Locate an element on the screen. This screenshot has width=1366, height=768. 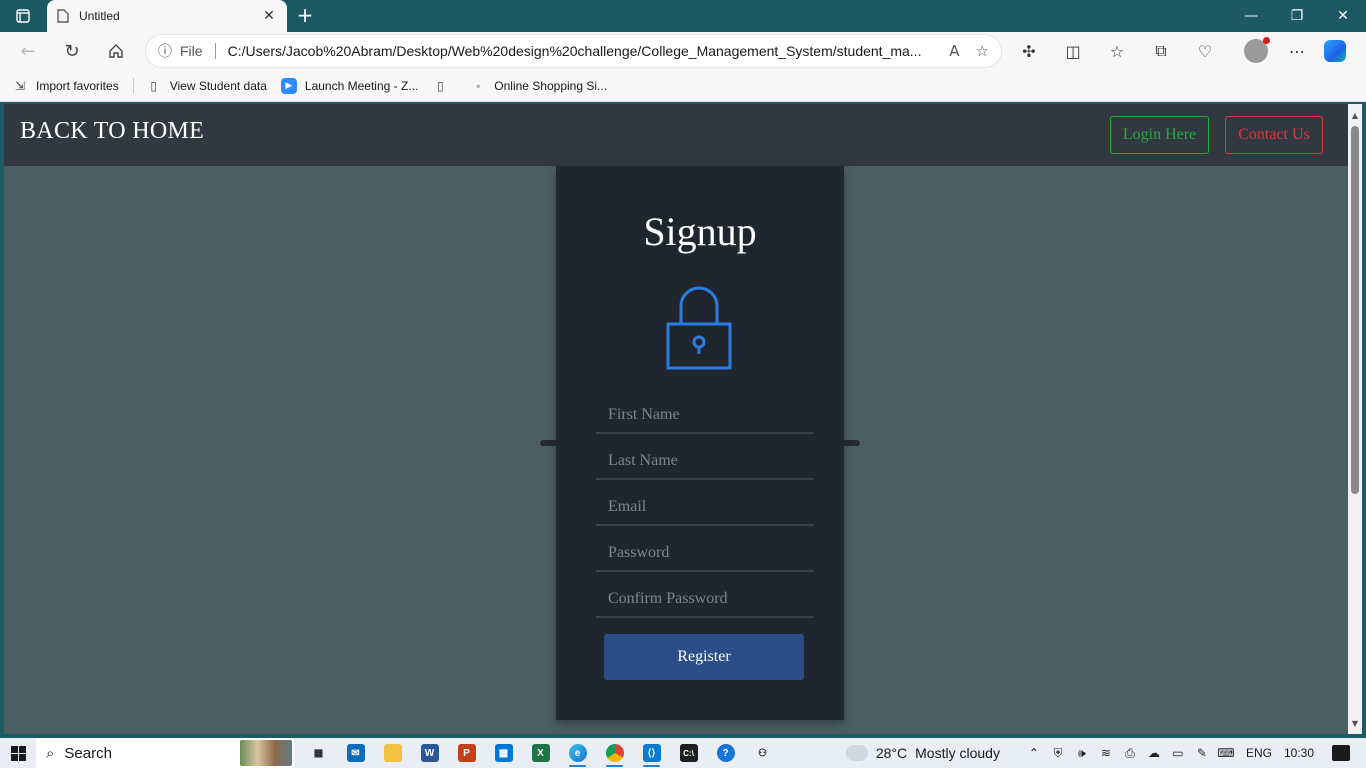
taskbar-file-explorer is located at coordinates (392, 753).